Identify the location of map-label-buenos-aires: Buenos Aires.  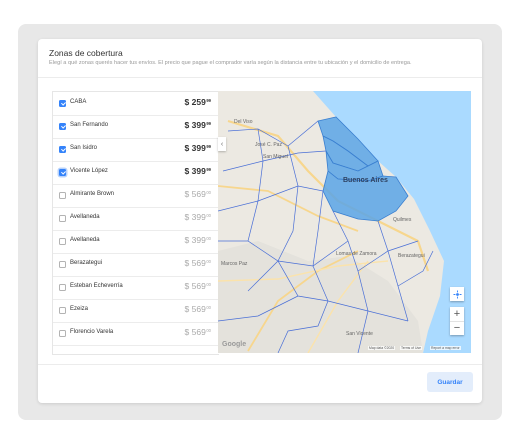
(365, 180).